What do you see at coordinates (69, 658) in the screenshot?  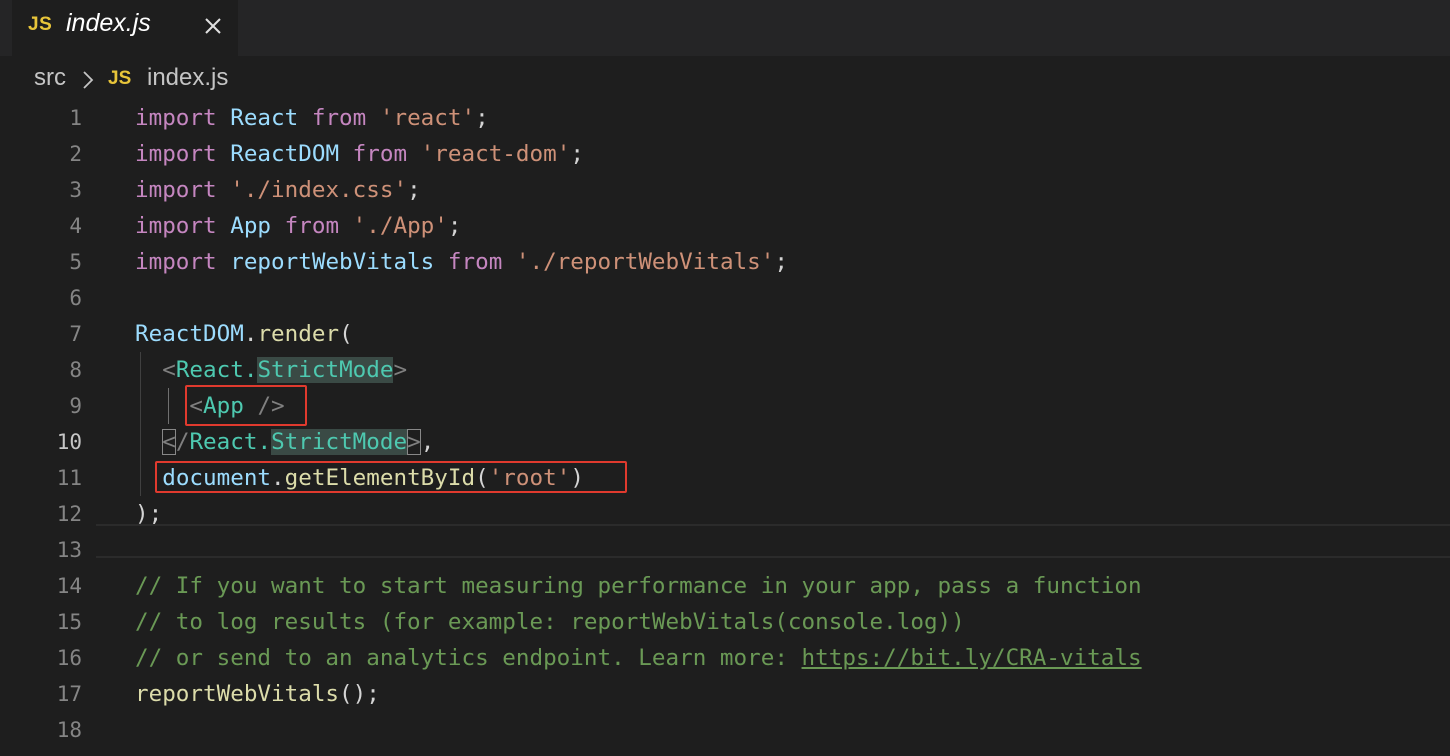 I see `line-number: 16` at bounding box center [69, 658].